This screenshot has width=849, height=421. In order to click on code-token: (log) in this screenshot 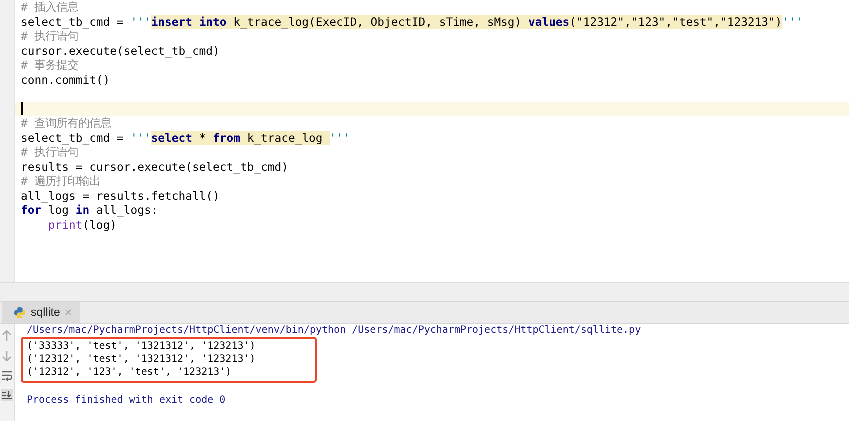, I will do `click(99, 225)`.